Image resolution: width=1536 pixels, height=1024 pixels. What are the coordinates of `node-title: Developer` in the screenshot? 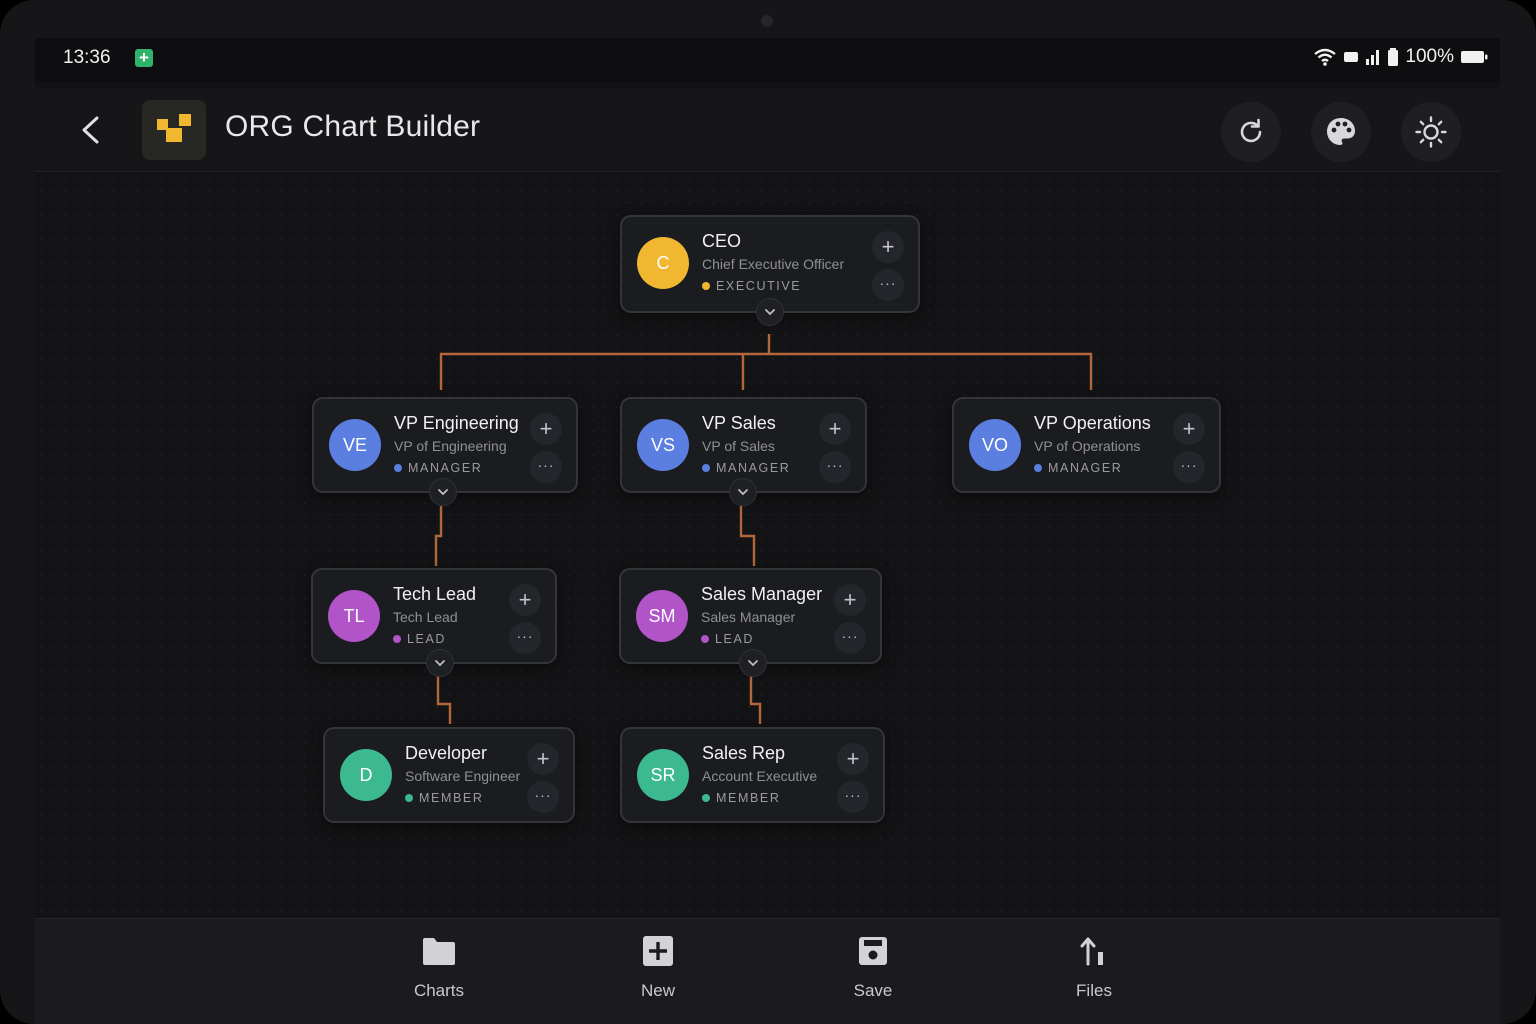 It's located at (446, 753).